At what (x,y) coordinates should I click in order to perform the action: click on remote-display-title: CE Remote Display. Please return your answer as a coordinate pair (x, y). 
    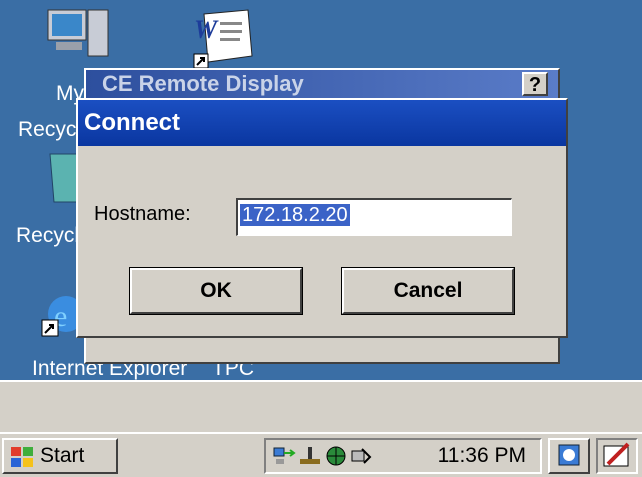
    Looking at the image, I should click on (322, 84).